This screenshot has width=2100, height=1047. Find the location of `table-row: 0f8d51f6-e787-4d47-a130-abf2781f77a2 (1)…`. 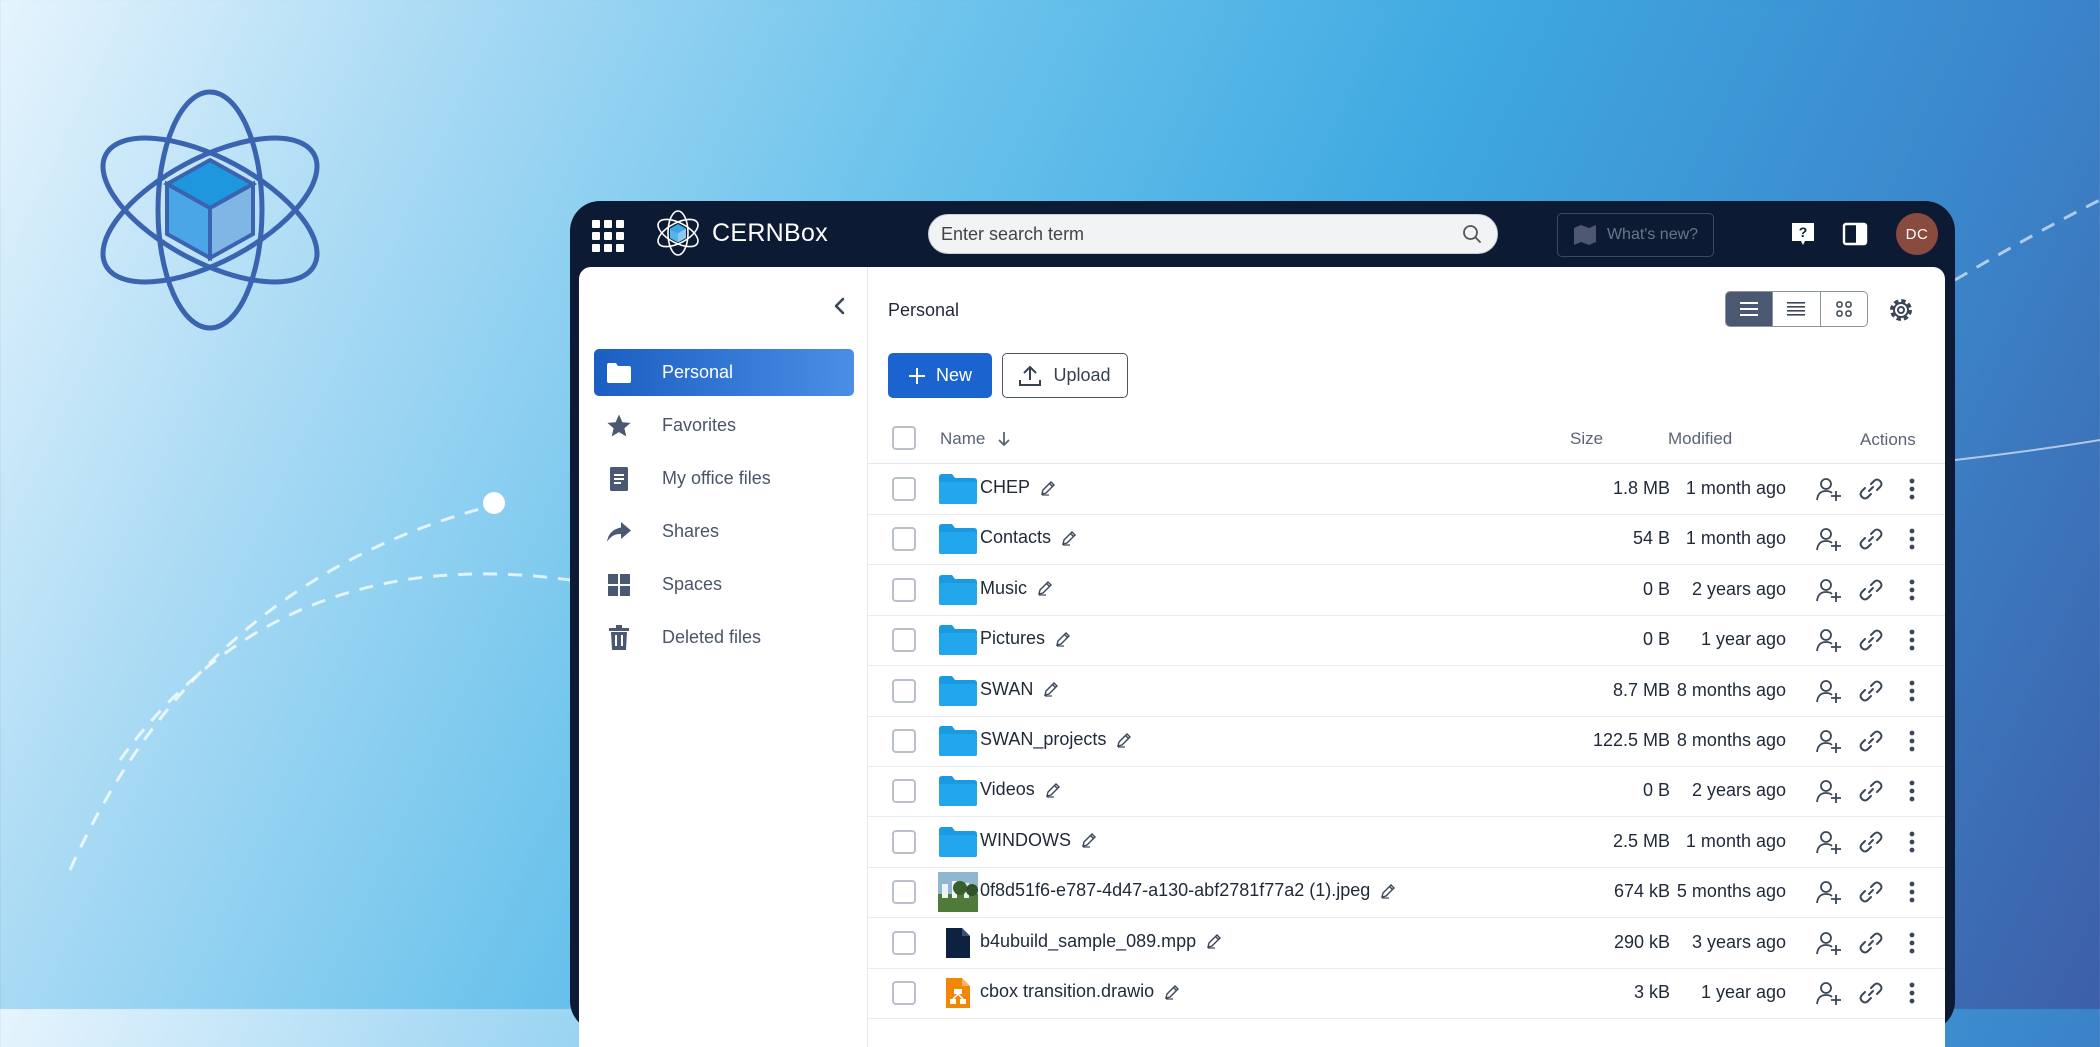

table-row: 0f8d51f6-e787-4d47-a130-abf2781f77a2 (1)… is located at coordinates (1406, 893).